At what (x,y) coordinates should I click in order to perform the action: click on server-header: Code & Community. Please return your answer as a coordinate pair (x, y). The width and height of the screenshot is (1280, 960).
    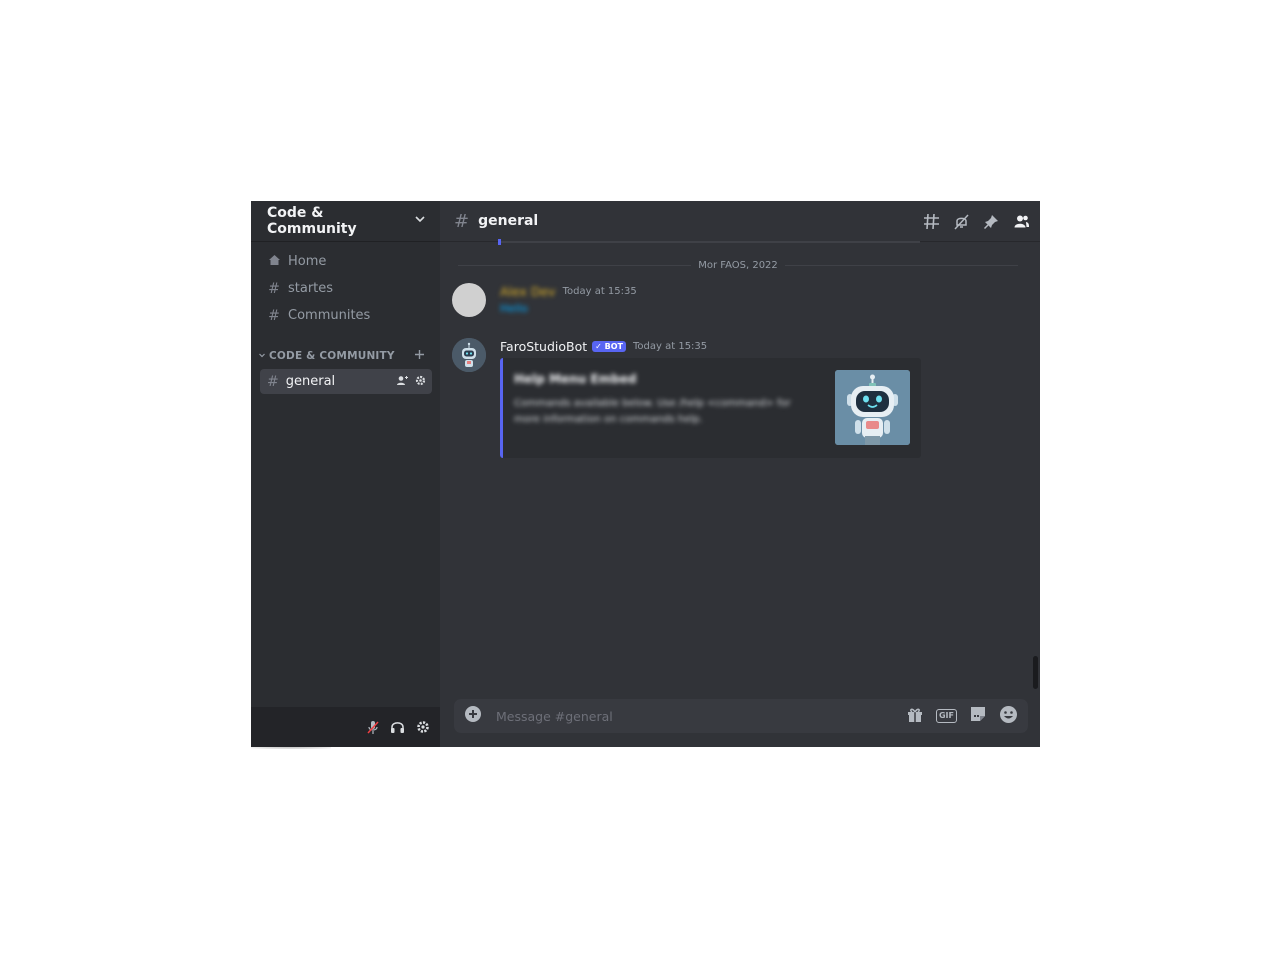
    Looking at the image, I should click on (345, 221).